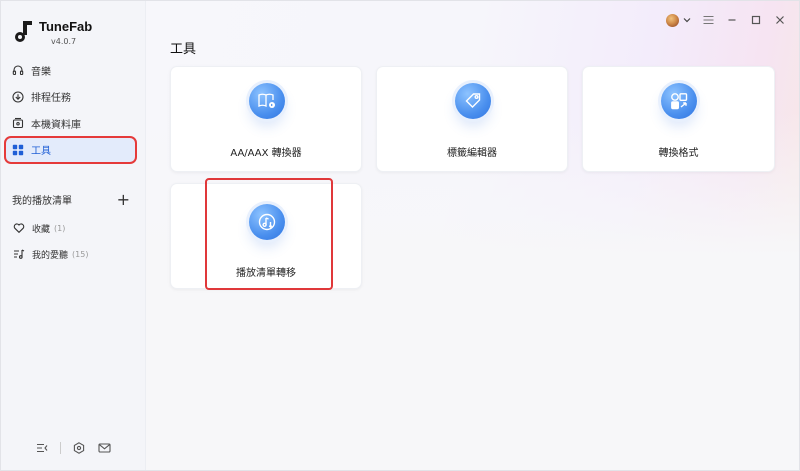 The image size is (800, 471). Describe the element at coordinates (732, 20) in the screenshot. I see `minimize-icon` at that location.